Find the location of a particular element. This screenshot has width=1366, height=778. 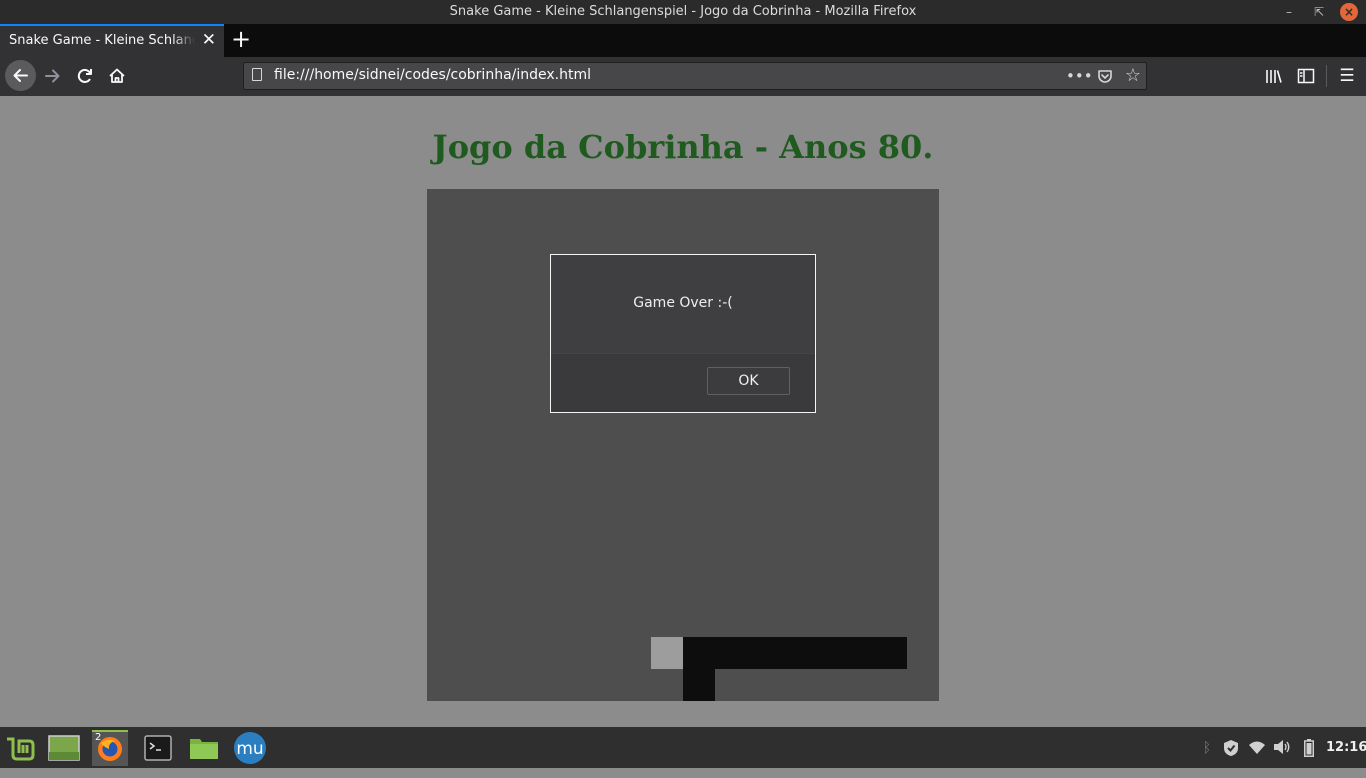

home-button is located at coordinates (117, 76).